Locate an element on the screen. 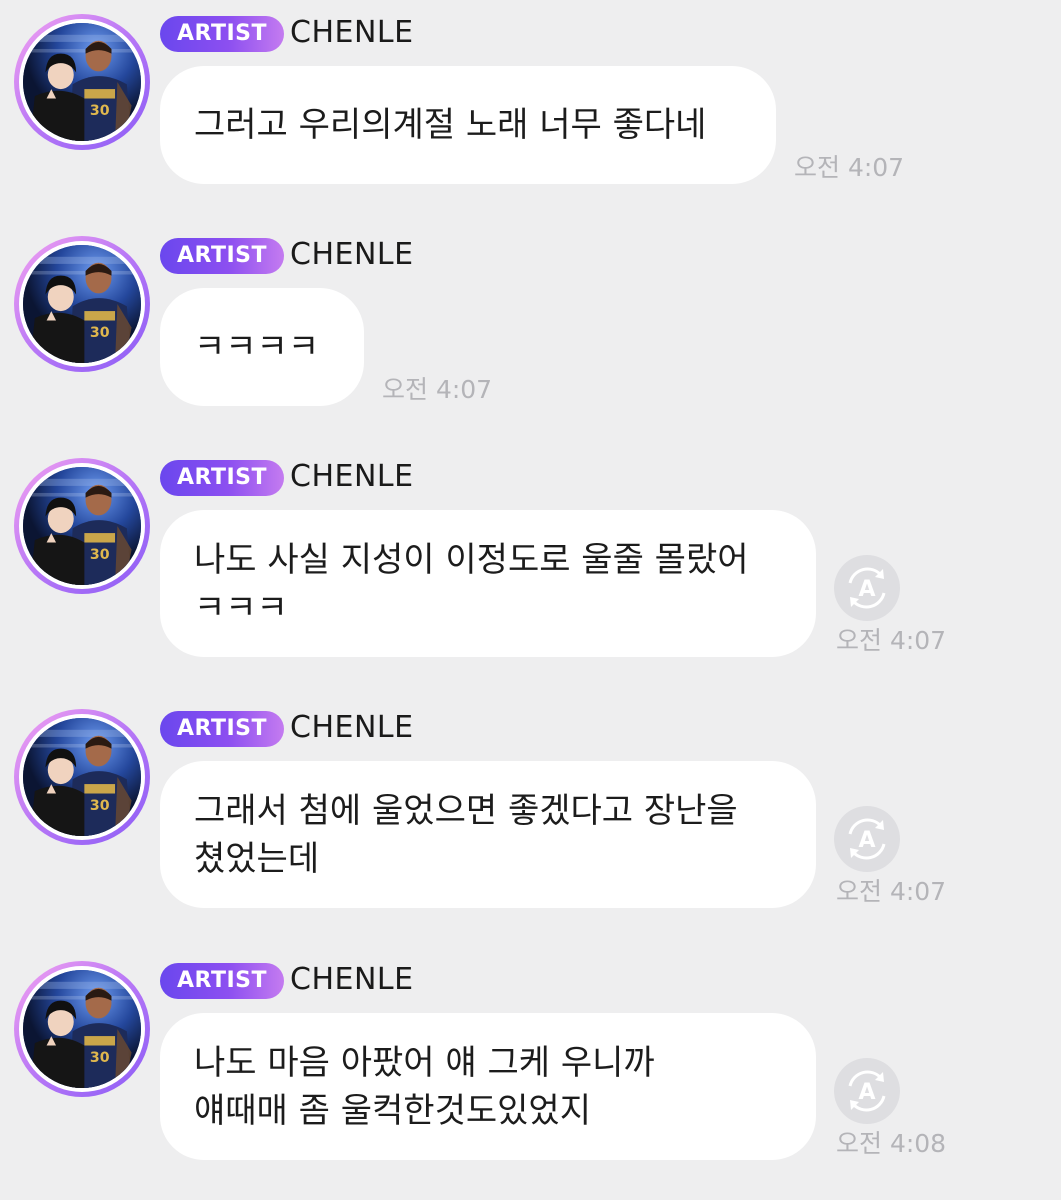 This screenshot has width=1061, height=1200. message-text: 그래서 첨에 울었으면 좋겠다고 장난을 is located at coordinates (466, 810).